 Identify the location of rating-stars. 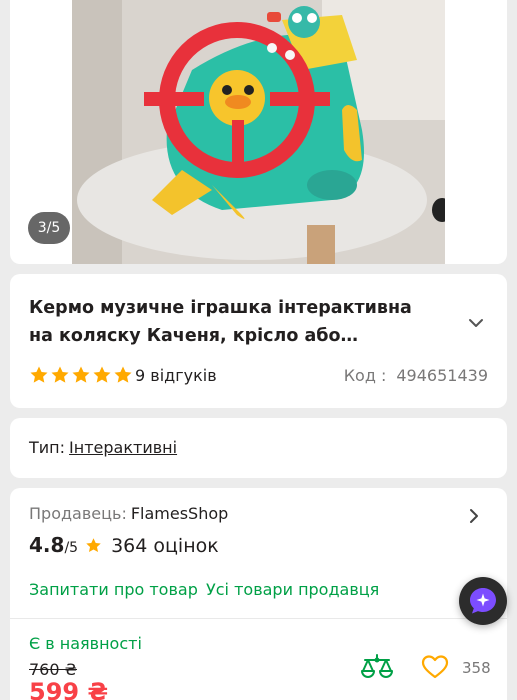
(81, 375).